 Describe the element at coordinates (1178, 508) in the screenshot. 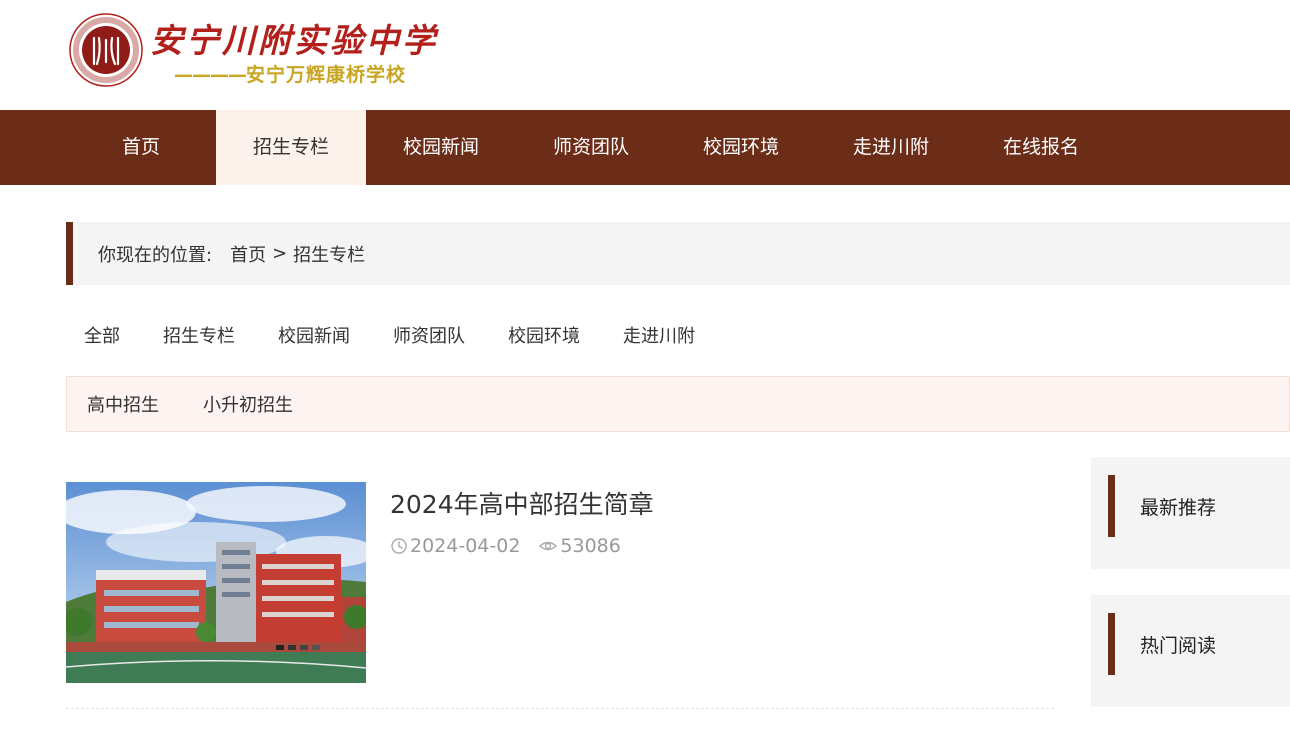

I see `sidebar-latest-title: 最新推荐` at that location.